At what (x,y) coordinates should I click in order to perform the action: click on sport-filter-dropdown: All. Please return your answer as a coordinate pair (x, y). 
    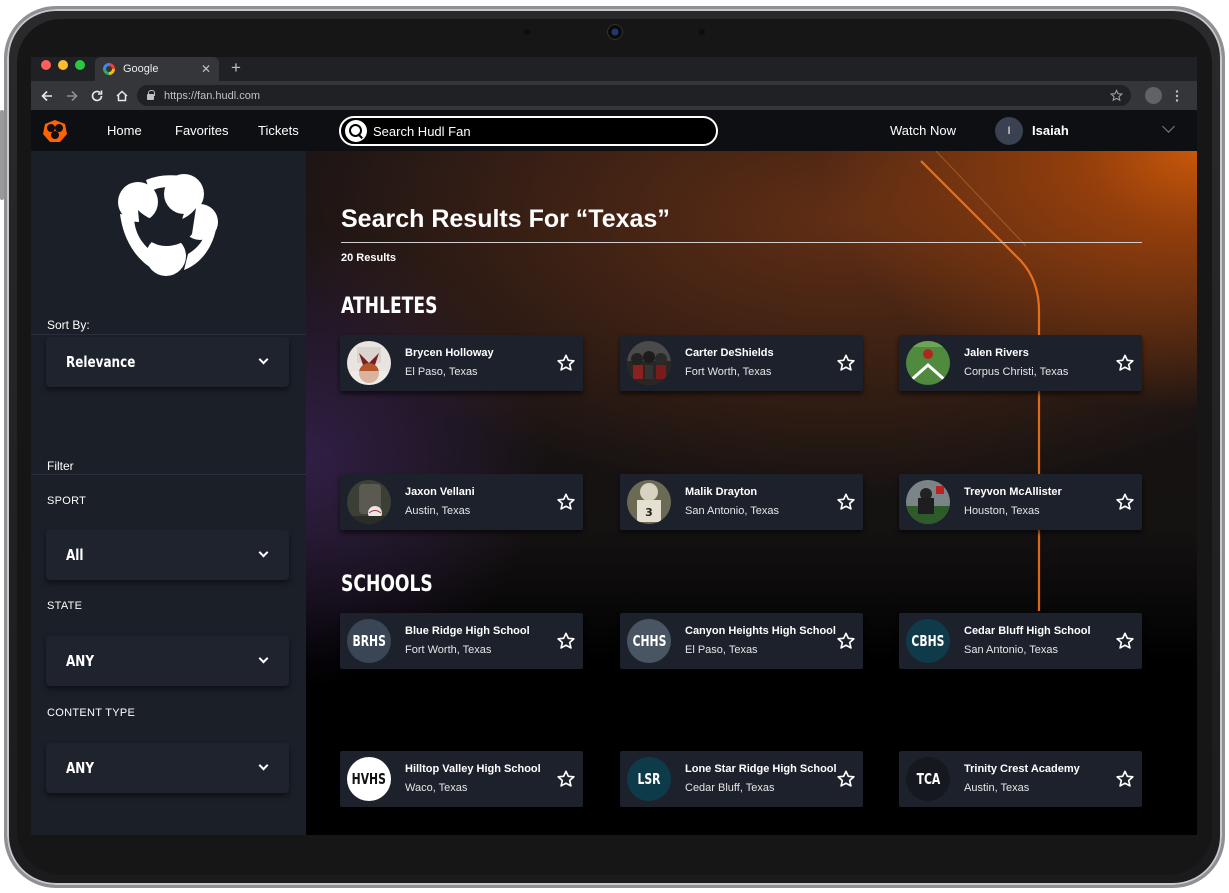
    Looking at the image, I should click on (167, 555).